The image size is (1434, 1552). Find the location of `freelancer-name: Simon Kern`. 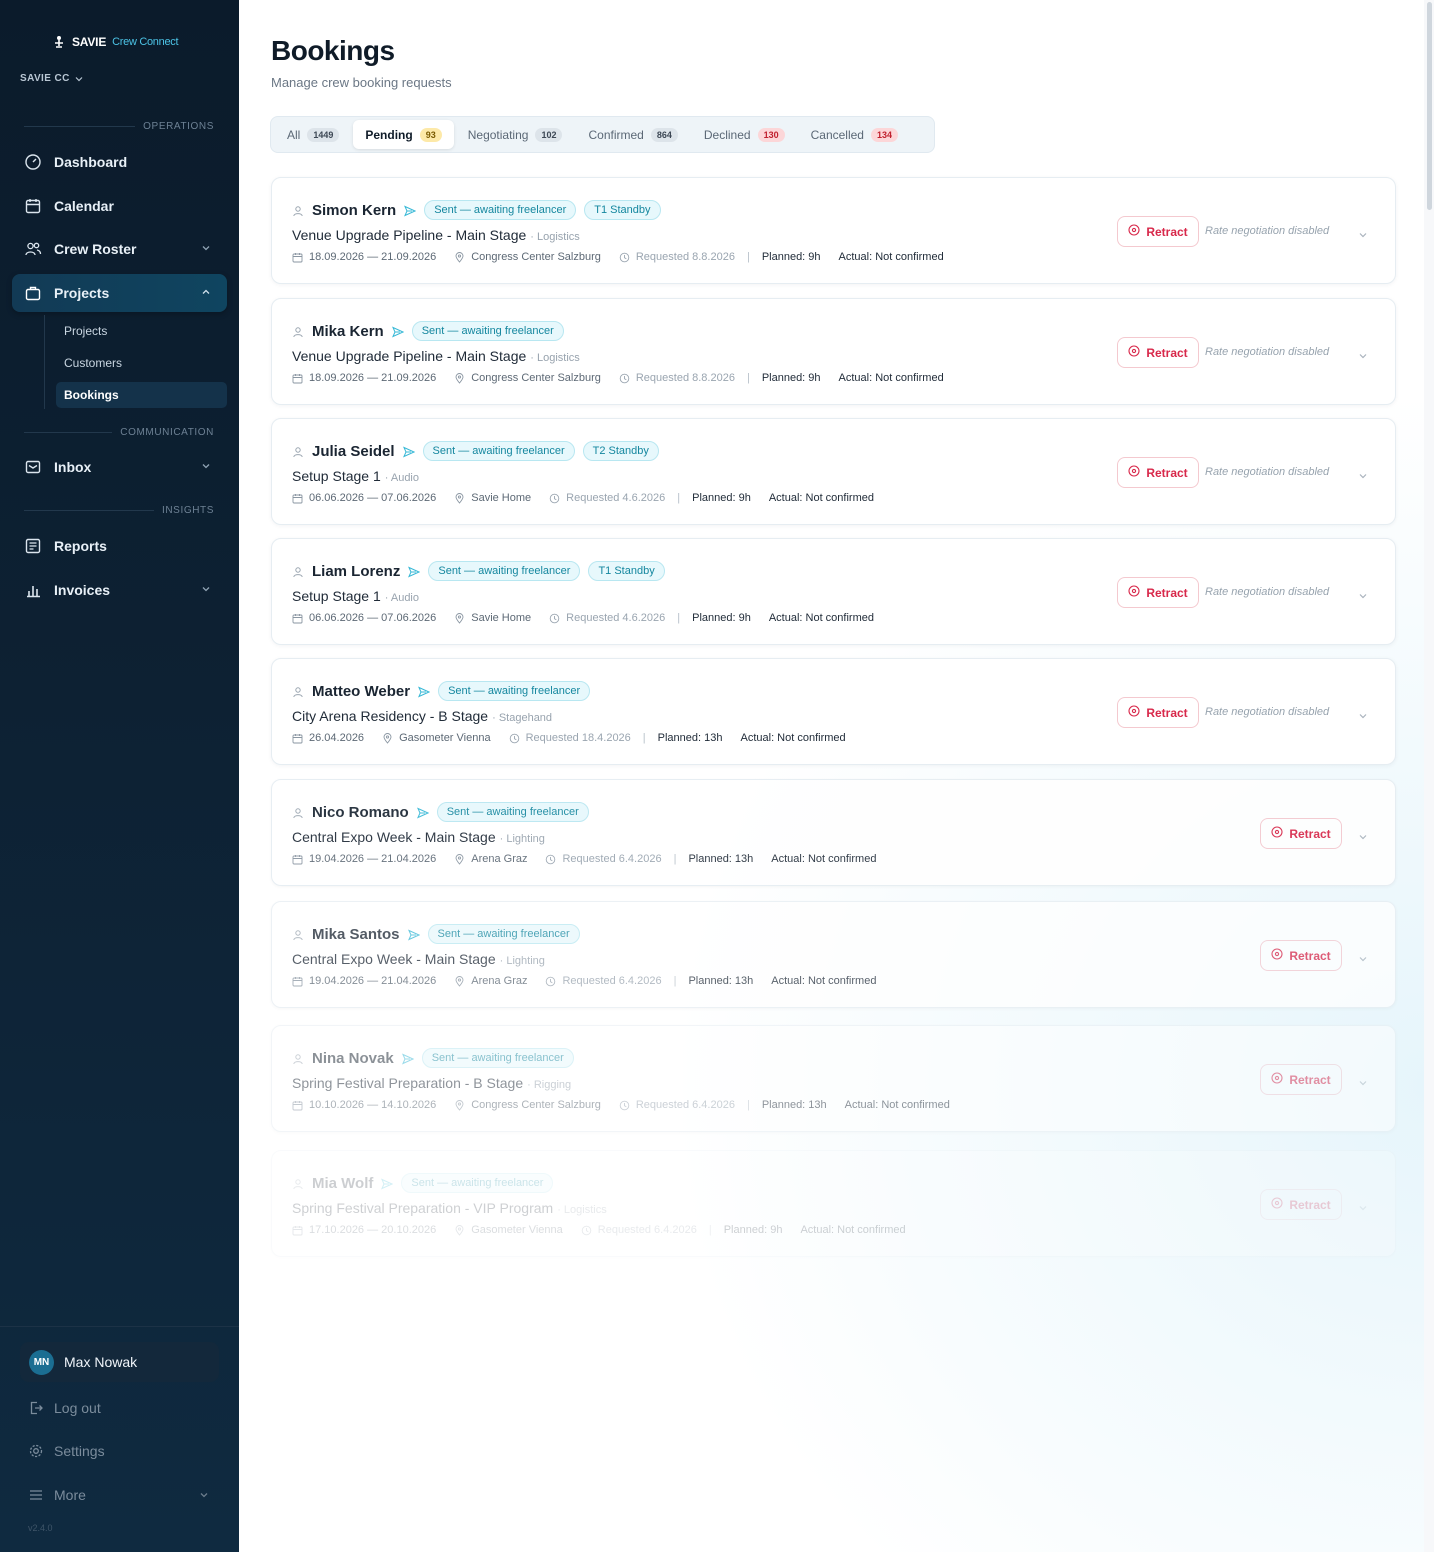

freelancer-name: Simon Kern is located at coordinates (354, 210).